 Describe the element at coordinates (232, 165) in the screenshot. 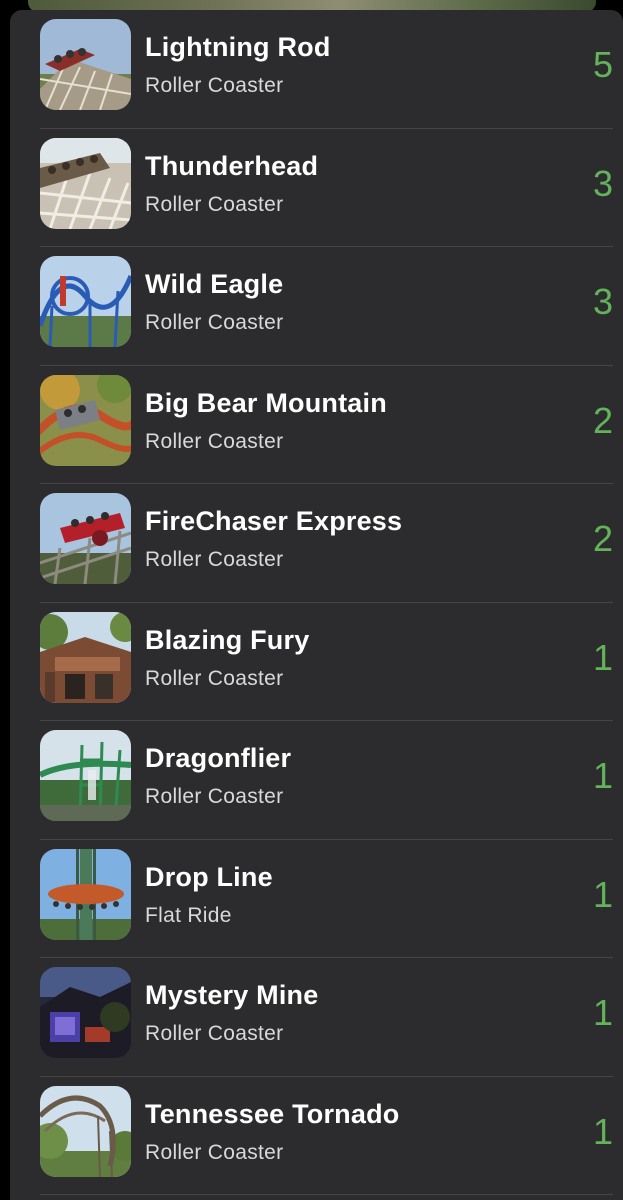

I see `ride-name: Thunderhead` at that location.